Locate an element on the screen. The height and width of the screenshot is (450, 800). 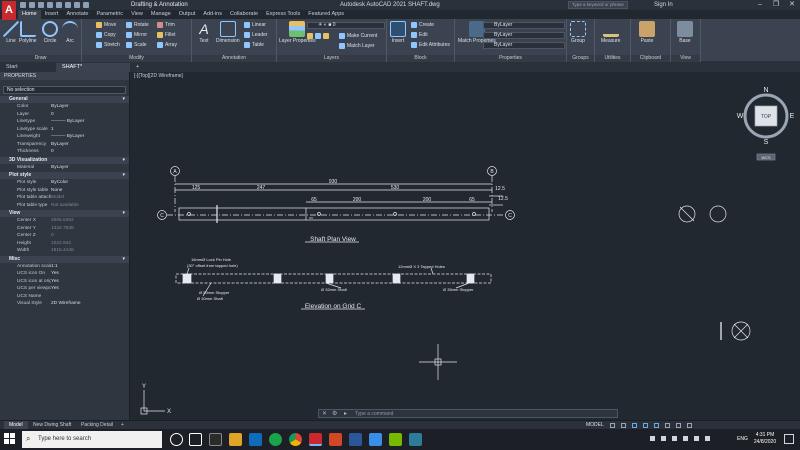
app-icon is located at coordinates (415, 439).